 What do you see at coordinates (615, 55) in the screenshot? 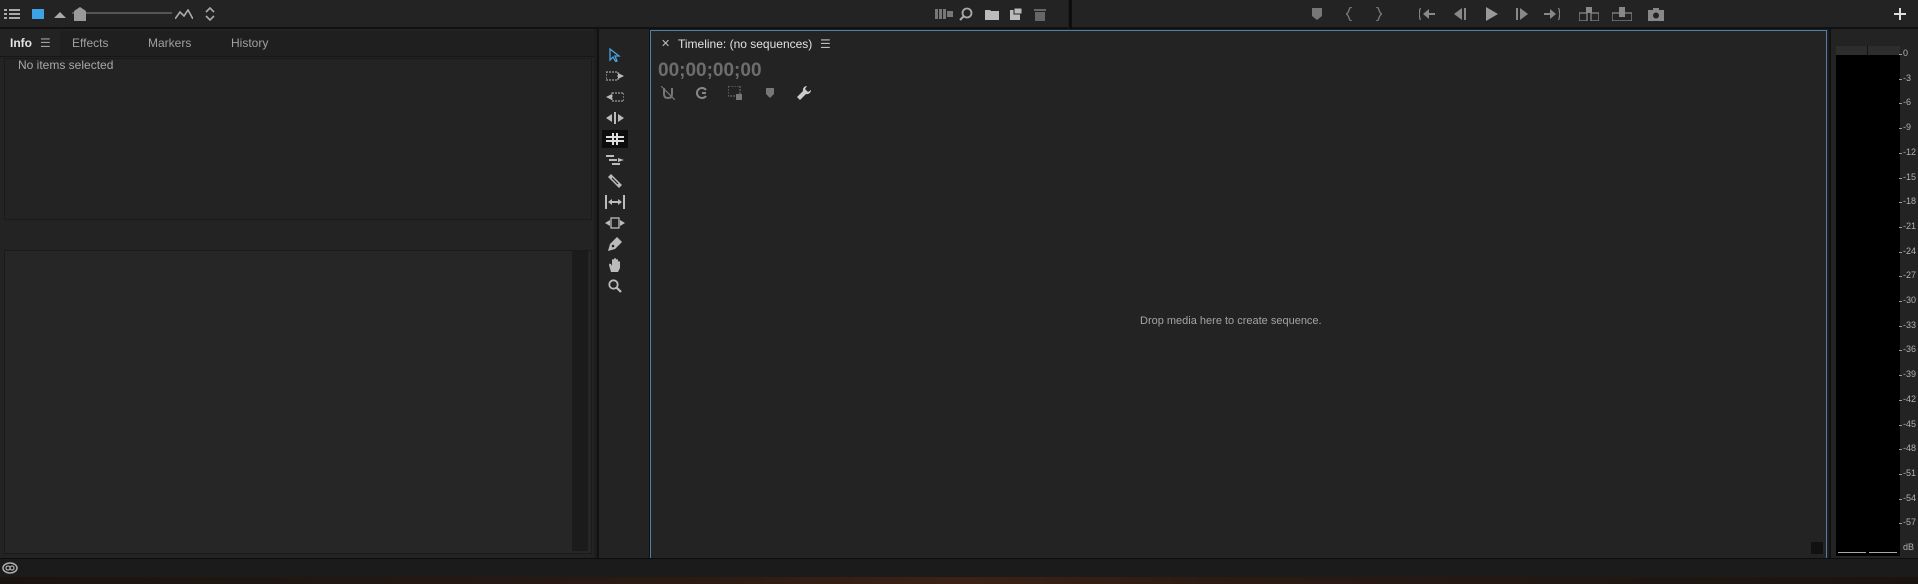
I see `selection-tool-icon` at bounding box center [615, 55].